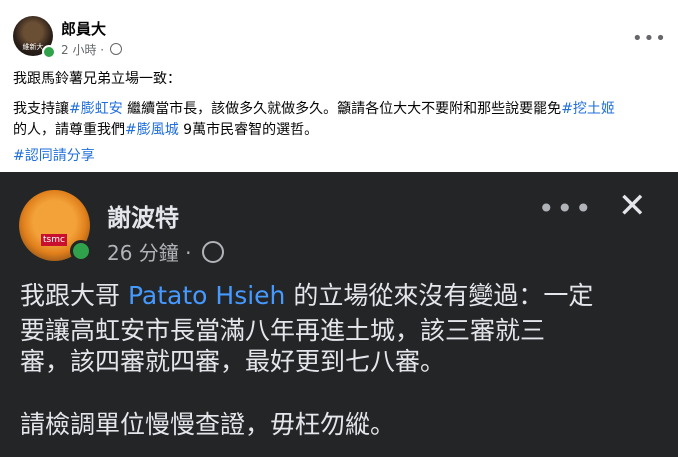  Describe the element at coordinates (439, 295) in the screenshot. I see `text: 的立場從來沒有變過：一定` at that location.